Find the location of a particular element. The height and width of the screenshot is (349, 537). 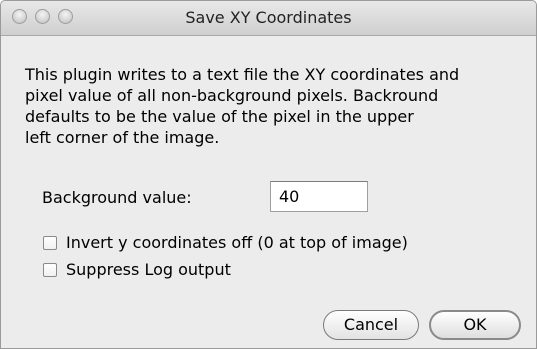

suppress-log-checkbox is located at coordinates (50, 269).